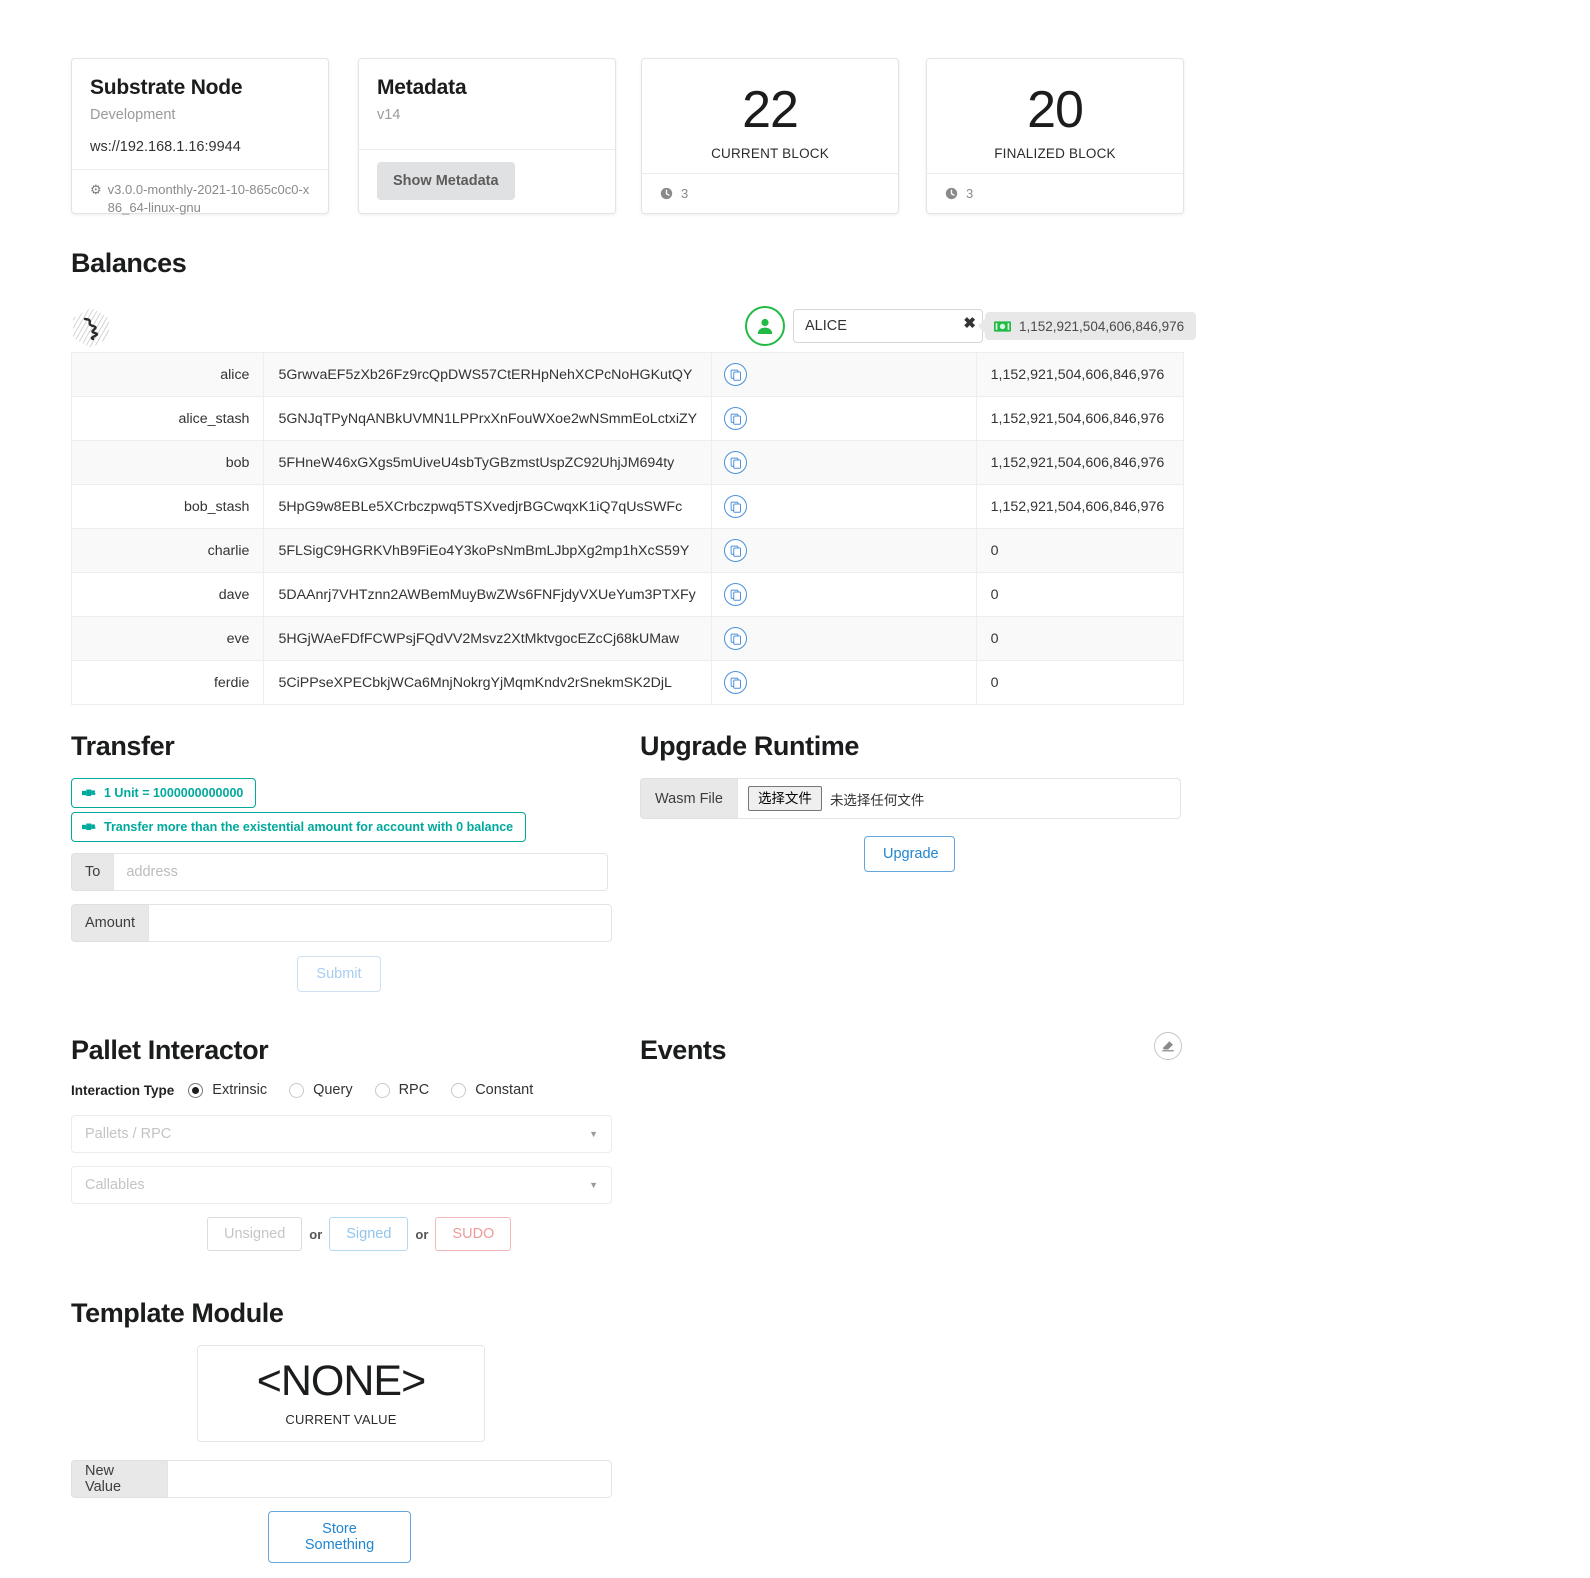  I want to click on new-value-row: New Value, so click(341, 1479).